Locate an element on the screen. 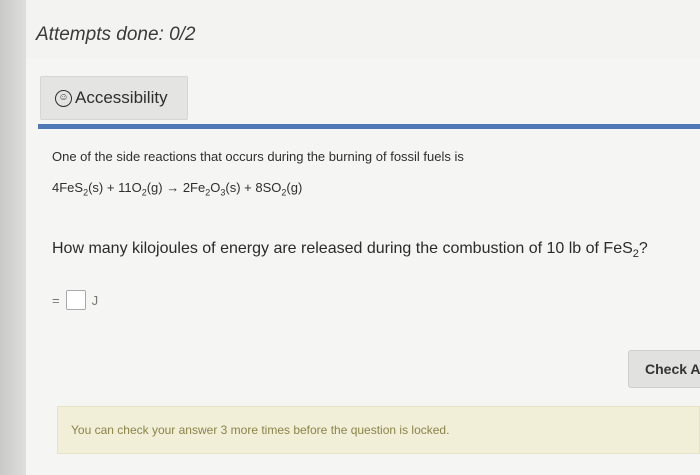 The height and width of the screenshot is (475, 700). equation-term: (g) → 2Fe is located at coordinates (176, 187).